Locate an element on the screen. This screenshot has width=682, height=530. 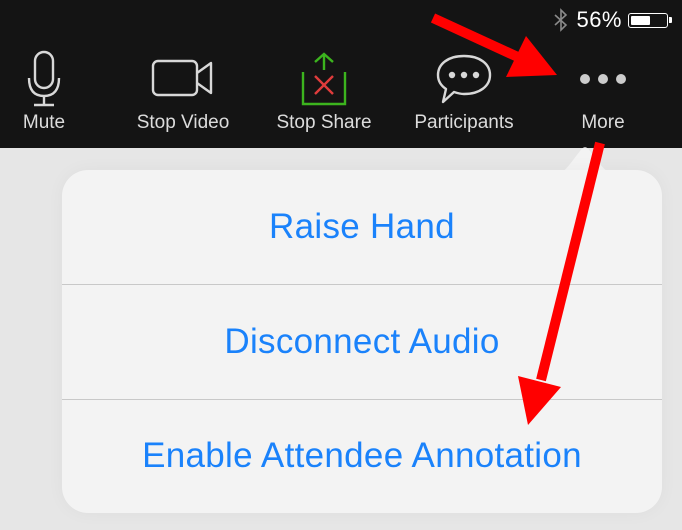
battery-level is located at coordinates (641, 20).